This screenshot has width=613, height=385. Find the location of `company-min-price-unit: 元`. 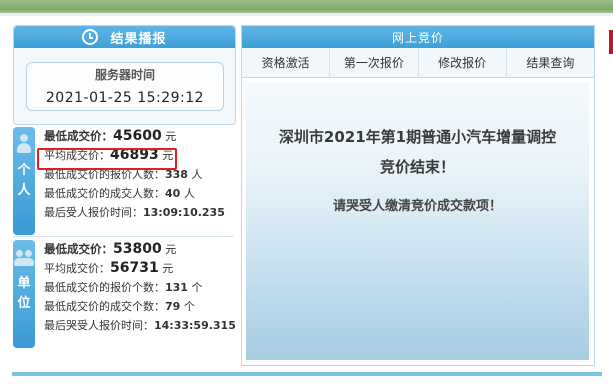

company-min-price-unit: 元 is located at coordinates (171, 249).